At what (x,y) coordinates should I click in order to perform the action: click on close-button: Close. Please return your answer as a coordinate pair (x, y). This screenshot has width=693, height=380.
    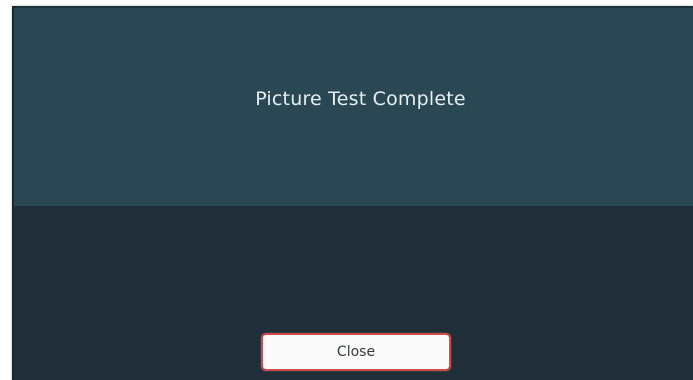
    Looking at the image, I should click on (356, 352).